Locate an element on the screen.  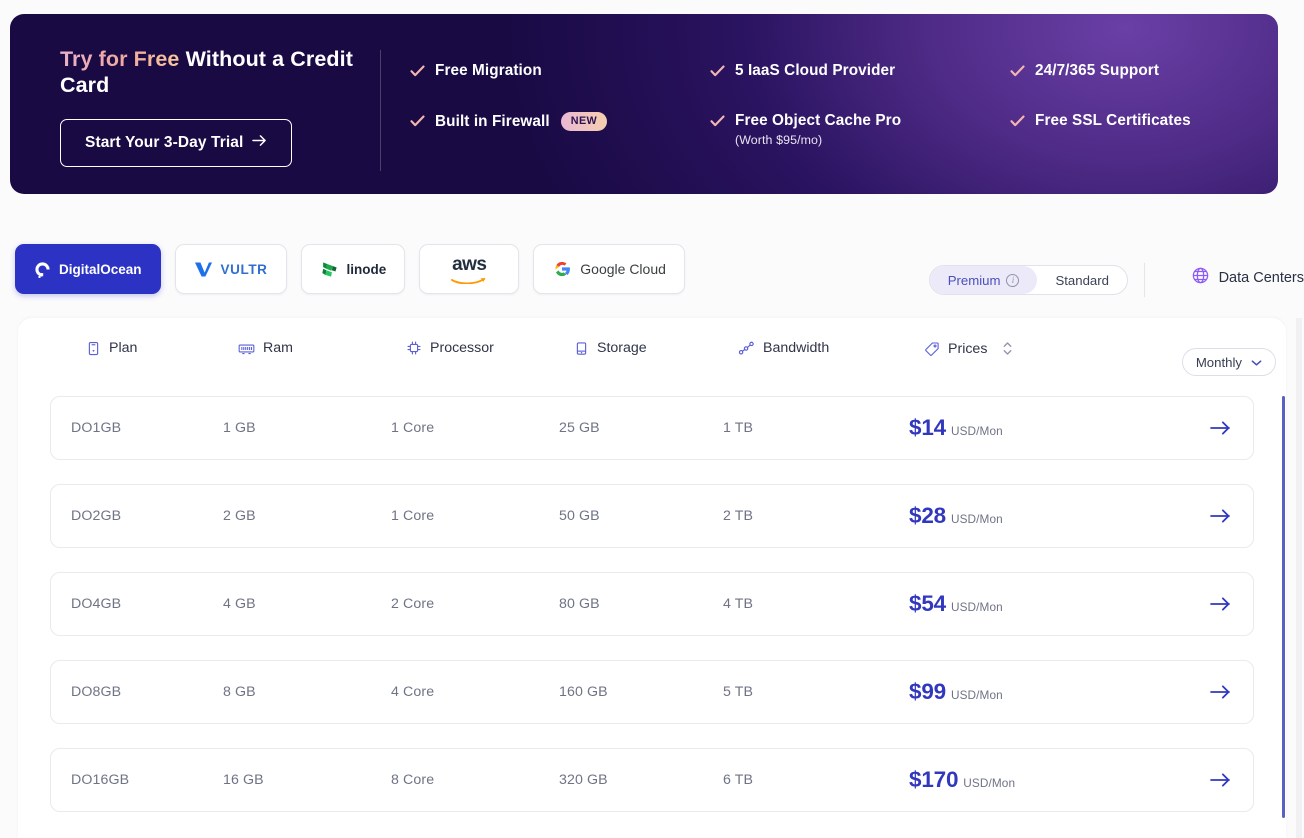
cell-bandwidth: 6 TB is located at coordinates (738, 780).